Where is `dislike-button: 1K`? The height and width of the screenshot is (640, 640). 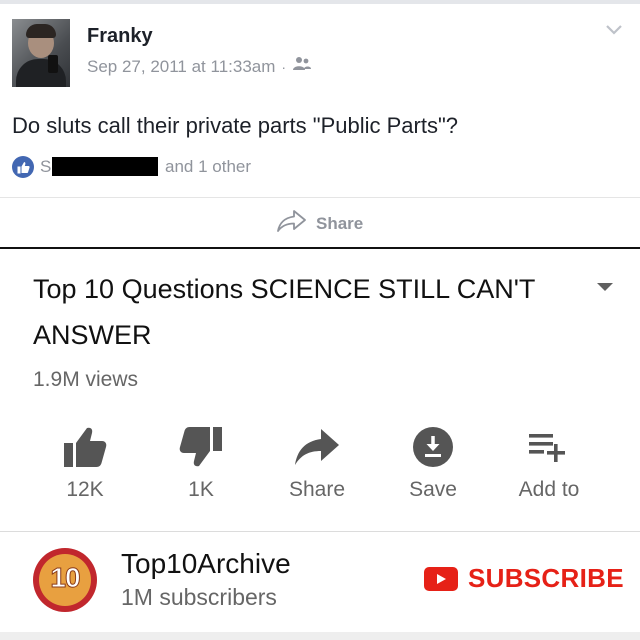 dislike-button: 1K is located at coordinates (201, 468).